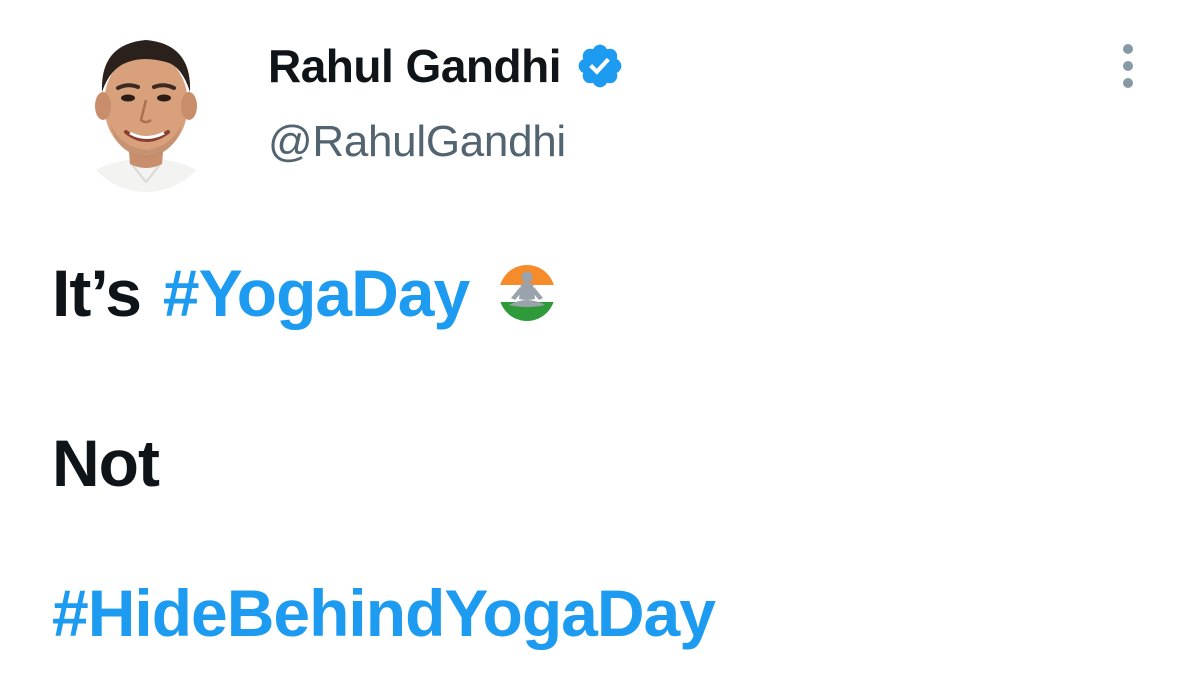 Image resolution: width=1200 pixels, height=675 pixels. I want to click on hashtag-yogaday: #YogaDay, so click(316, 293).